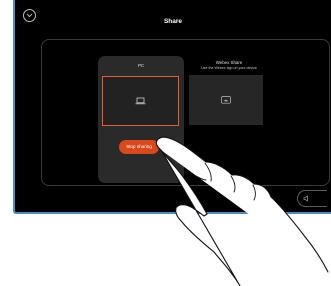 The width and height of the screenshot is (331, 286). What do you see at coordinates (229, 62) in the screenshot?
I see `source-label-webex: Webex Share` at bounding box center [229, 62].